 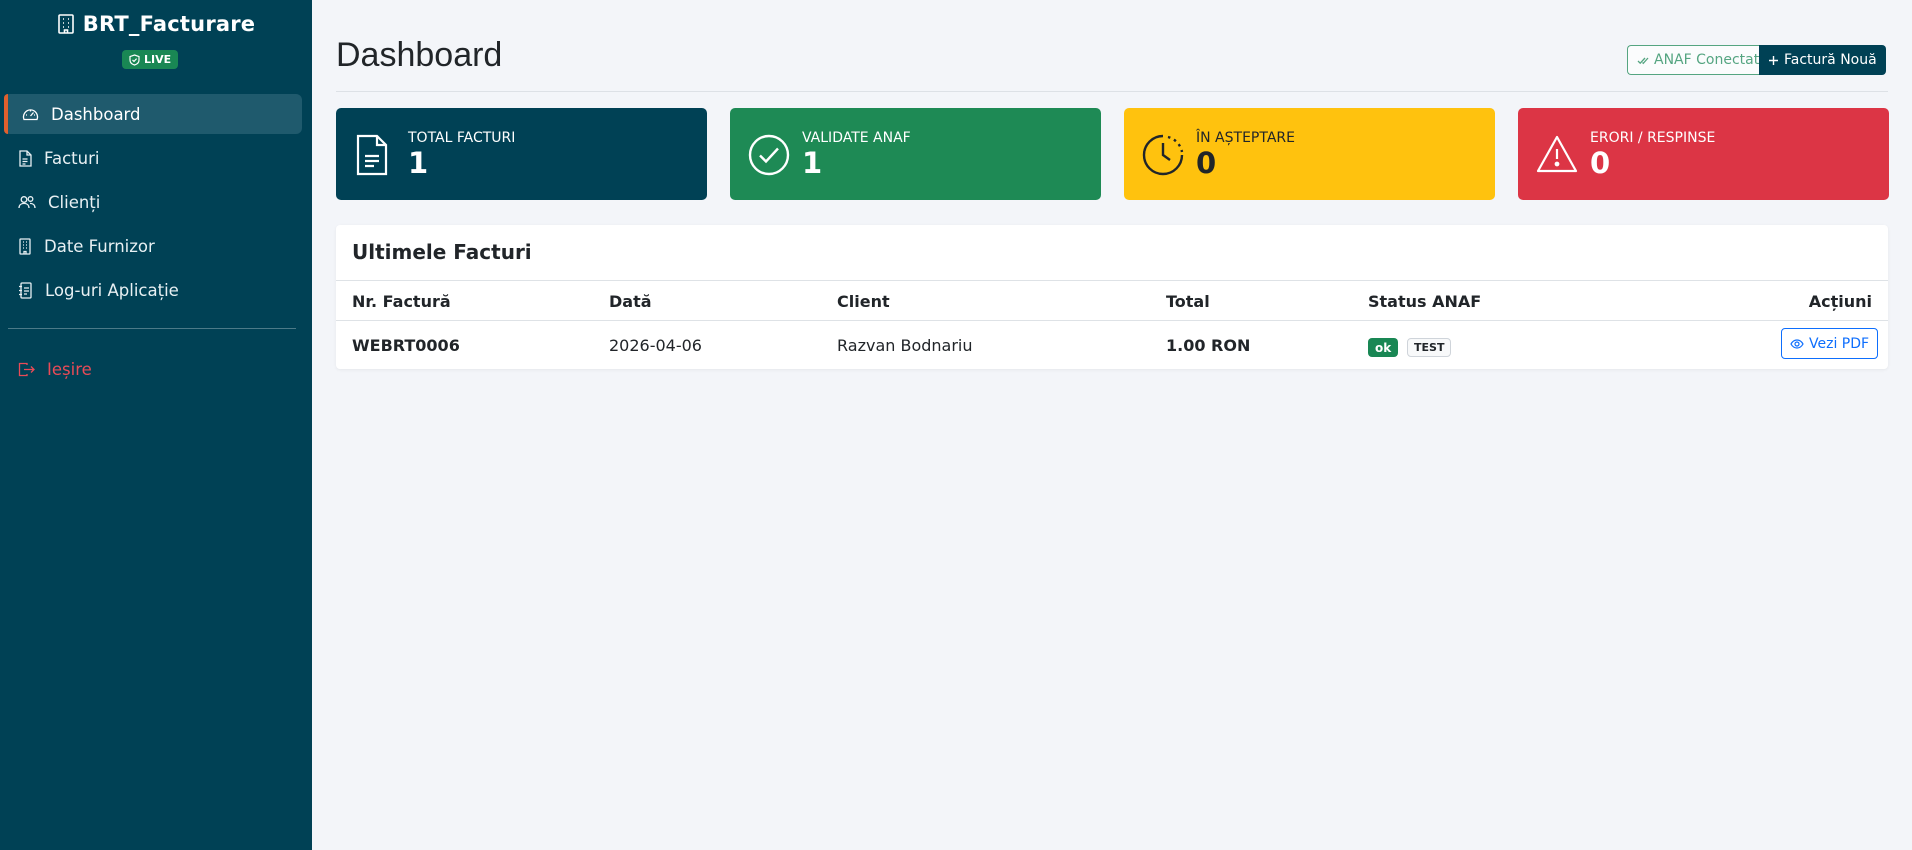 I want to click on sidebar-item-label: Date Furnizor, so click(x=99, y=246).